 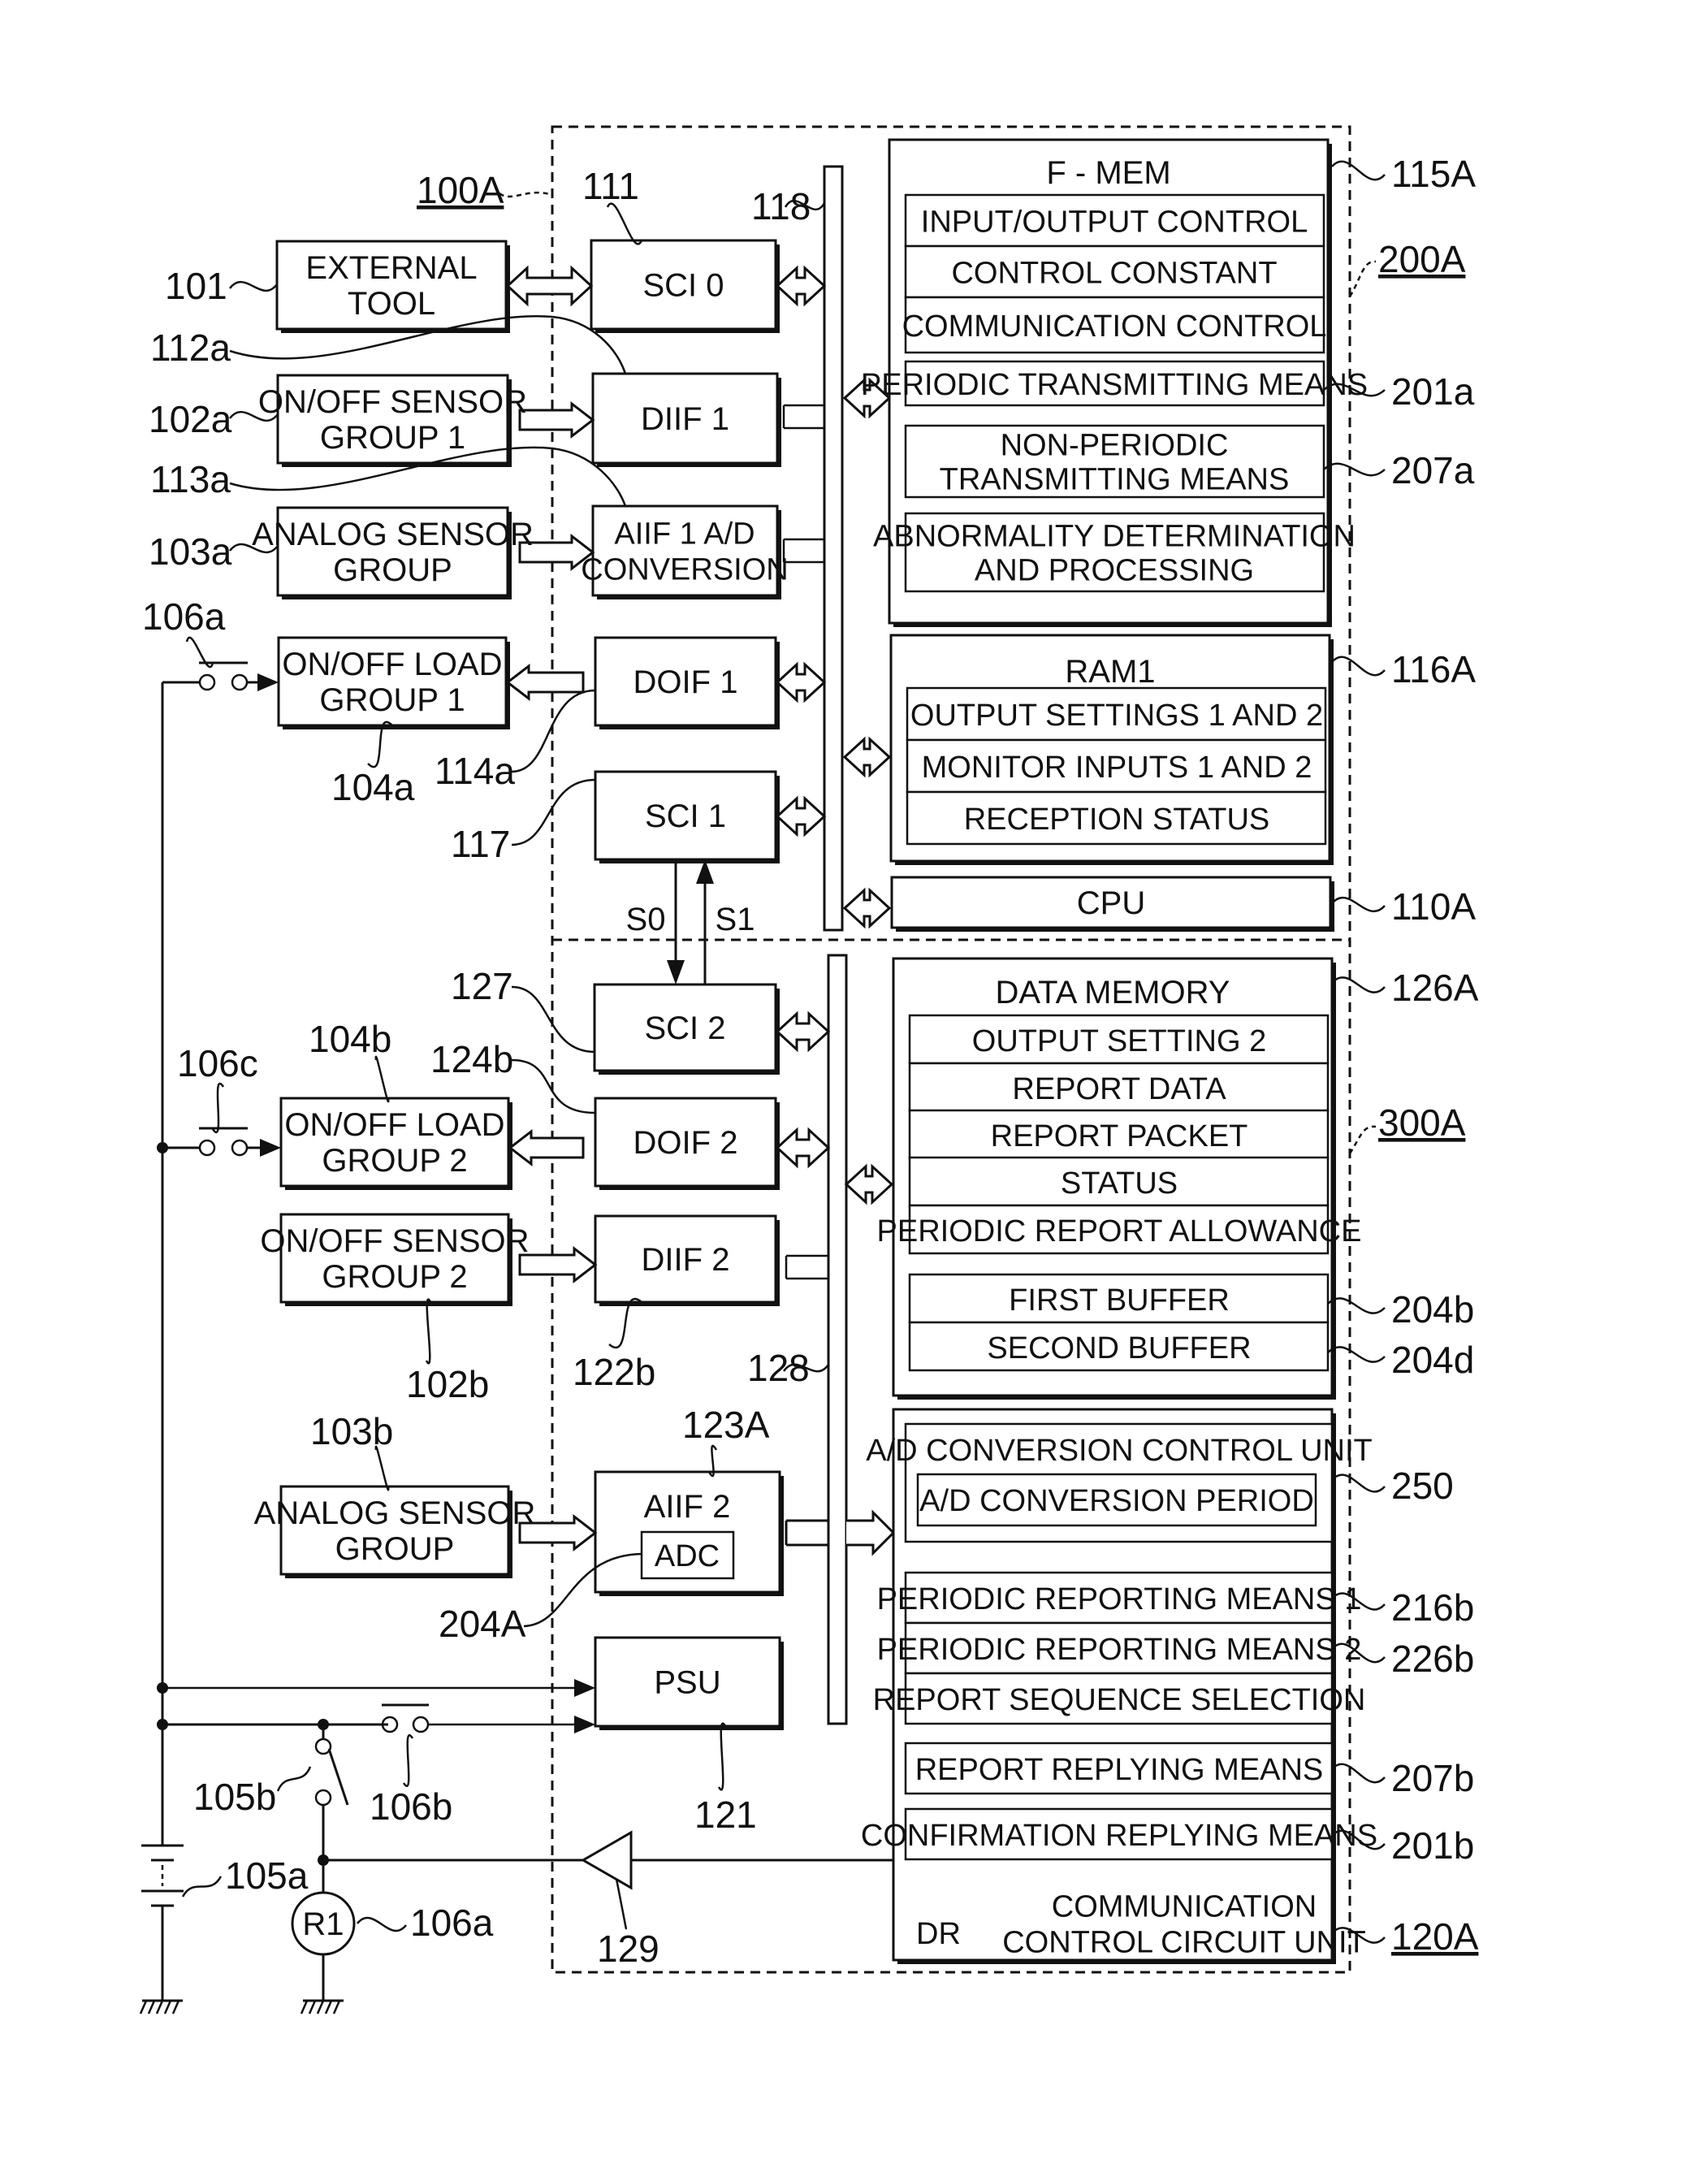 I want to click on bus-datamemory-arrow, so click(x=869, y=1184).